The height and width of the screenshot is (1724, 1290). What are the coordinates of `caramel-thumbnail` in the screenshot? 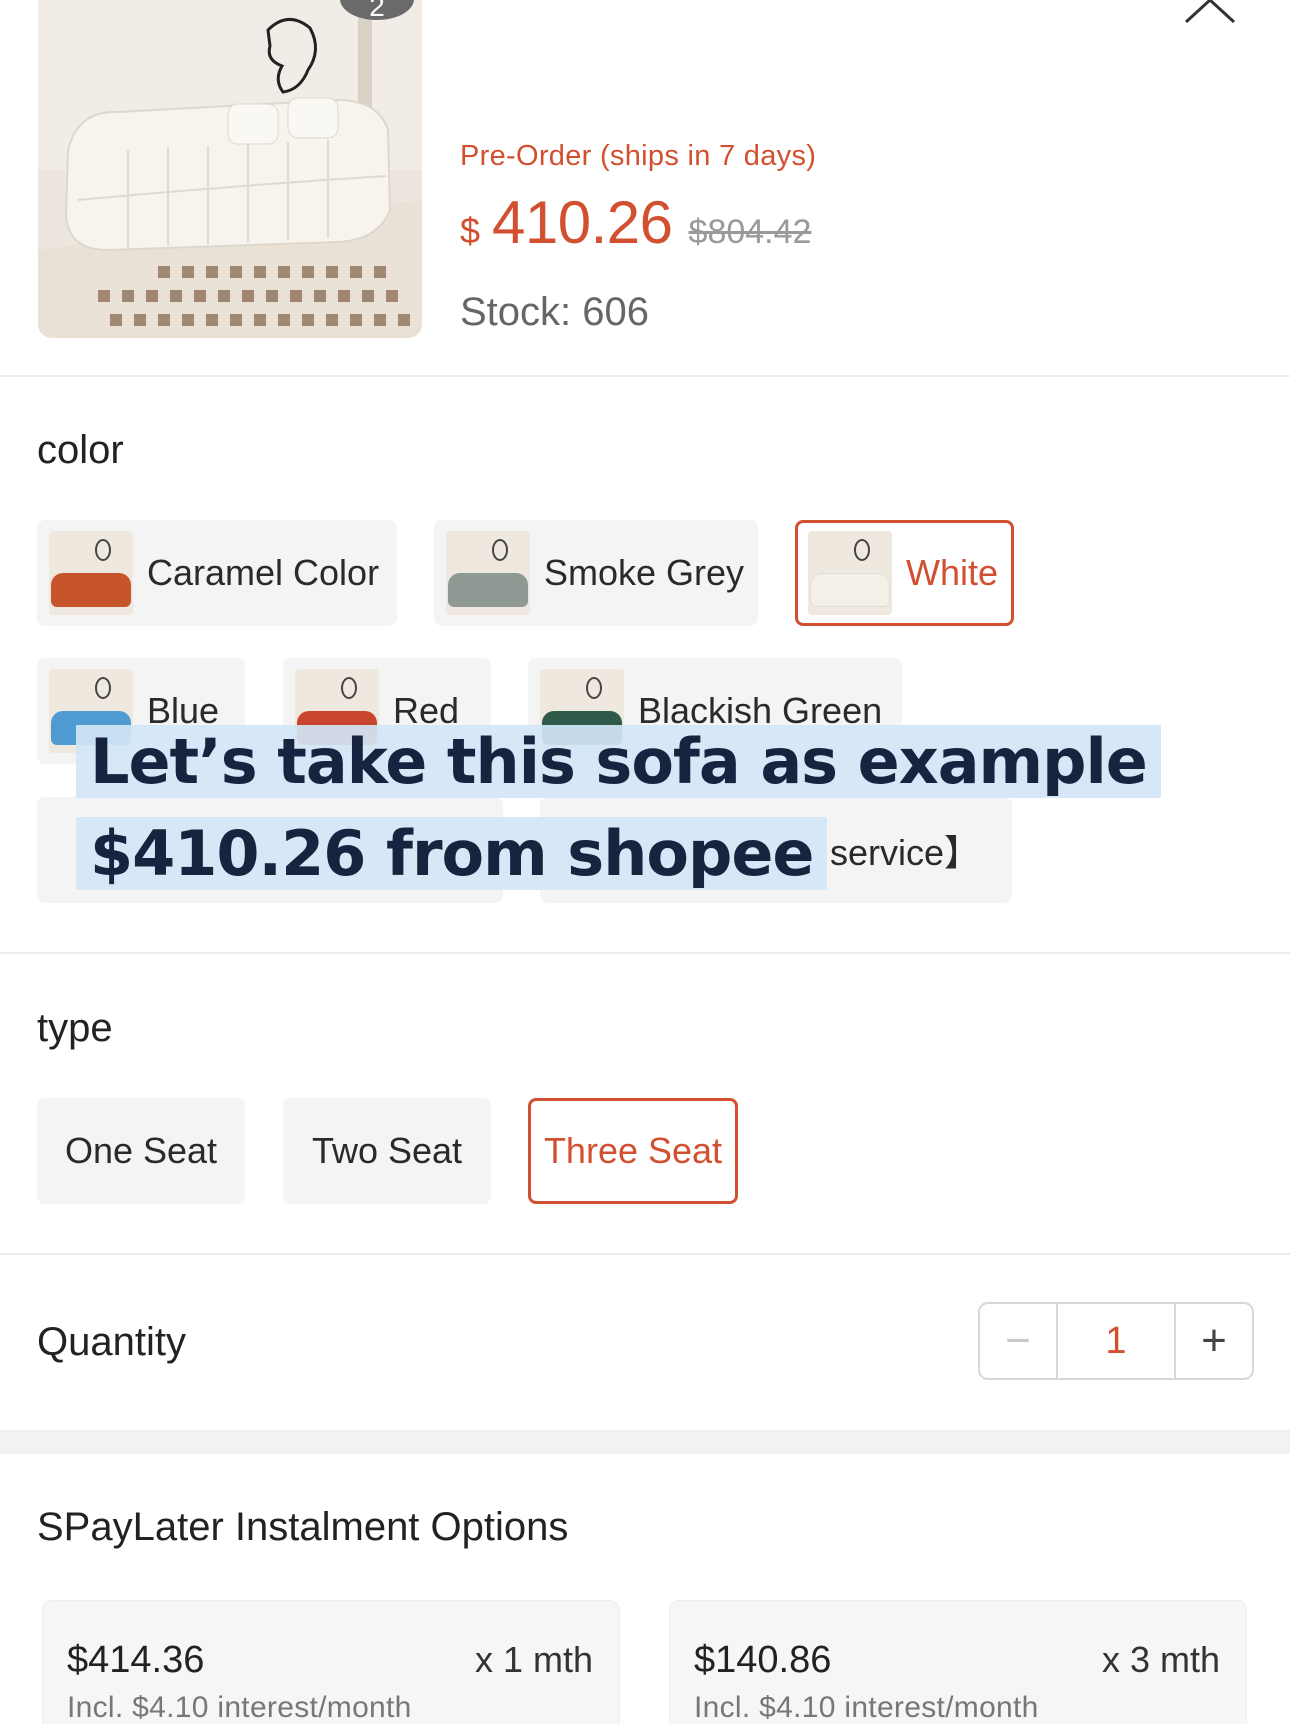 It's located at (91, 573).